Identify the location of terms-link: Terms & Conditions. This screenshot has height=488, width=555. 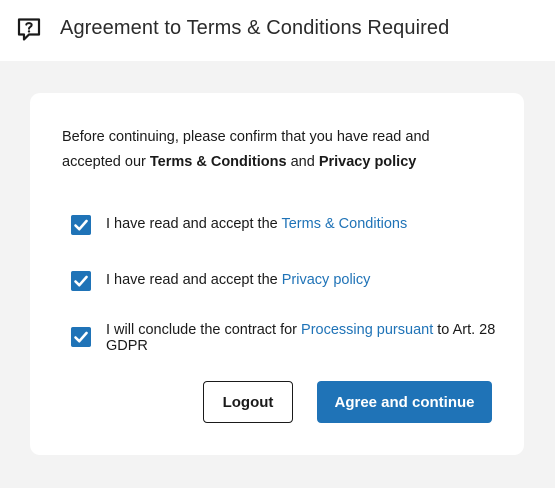
(344, 224).